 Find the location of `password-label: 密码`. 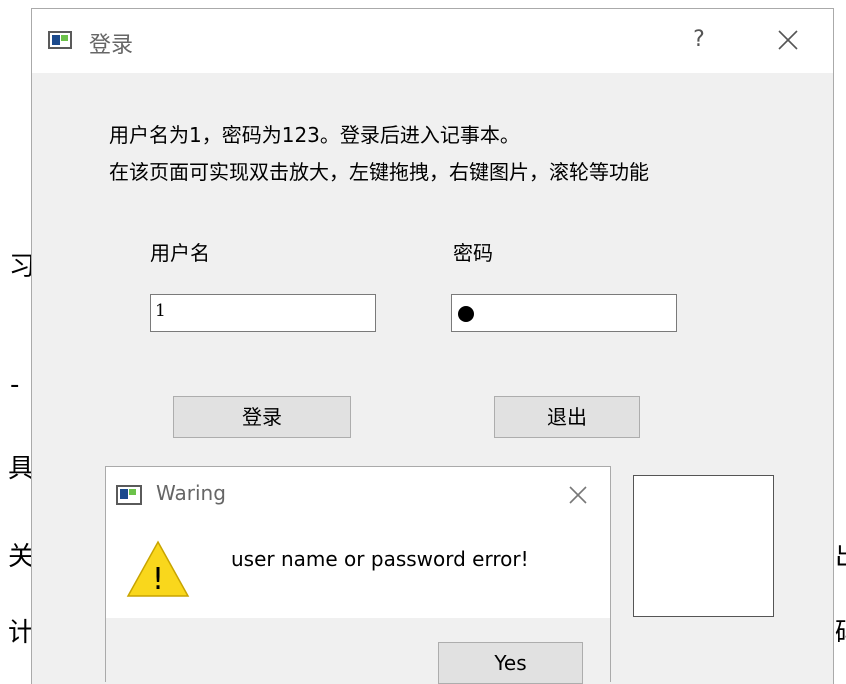

password-label: 密码 is located at coordinates (473, 253).